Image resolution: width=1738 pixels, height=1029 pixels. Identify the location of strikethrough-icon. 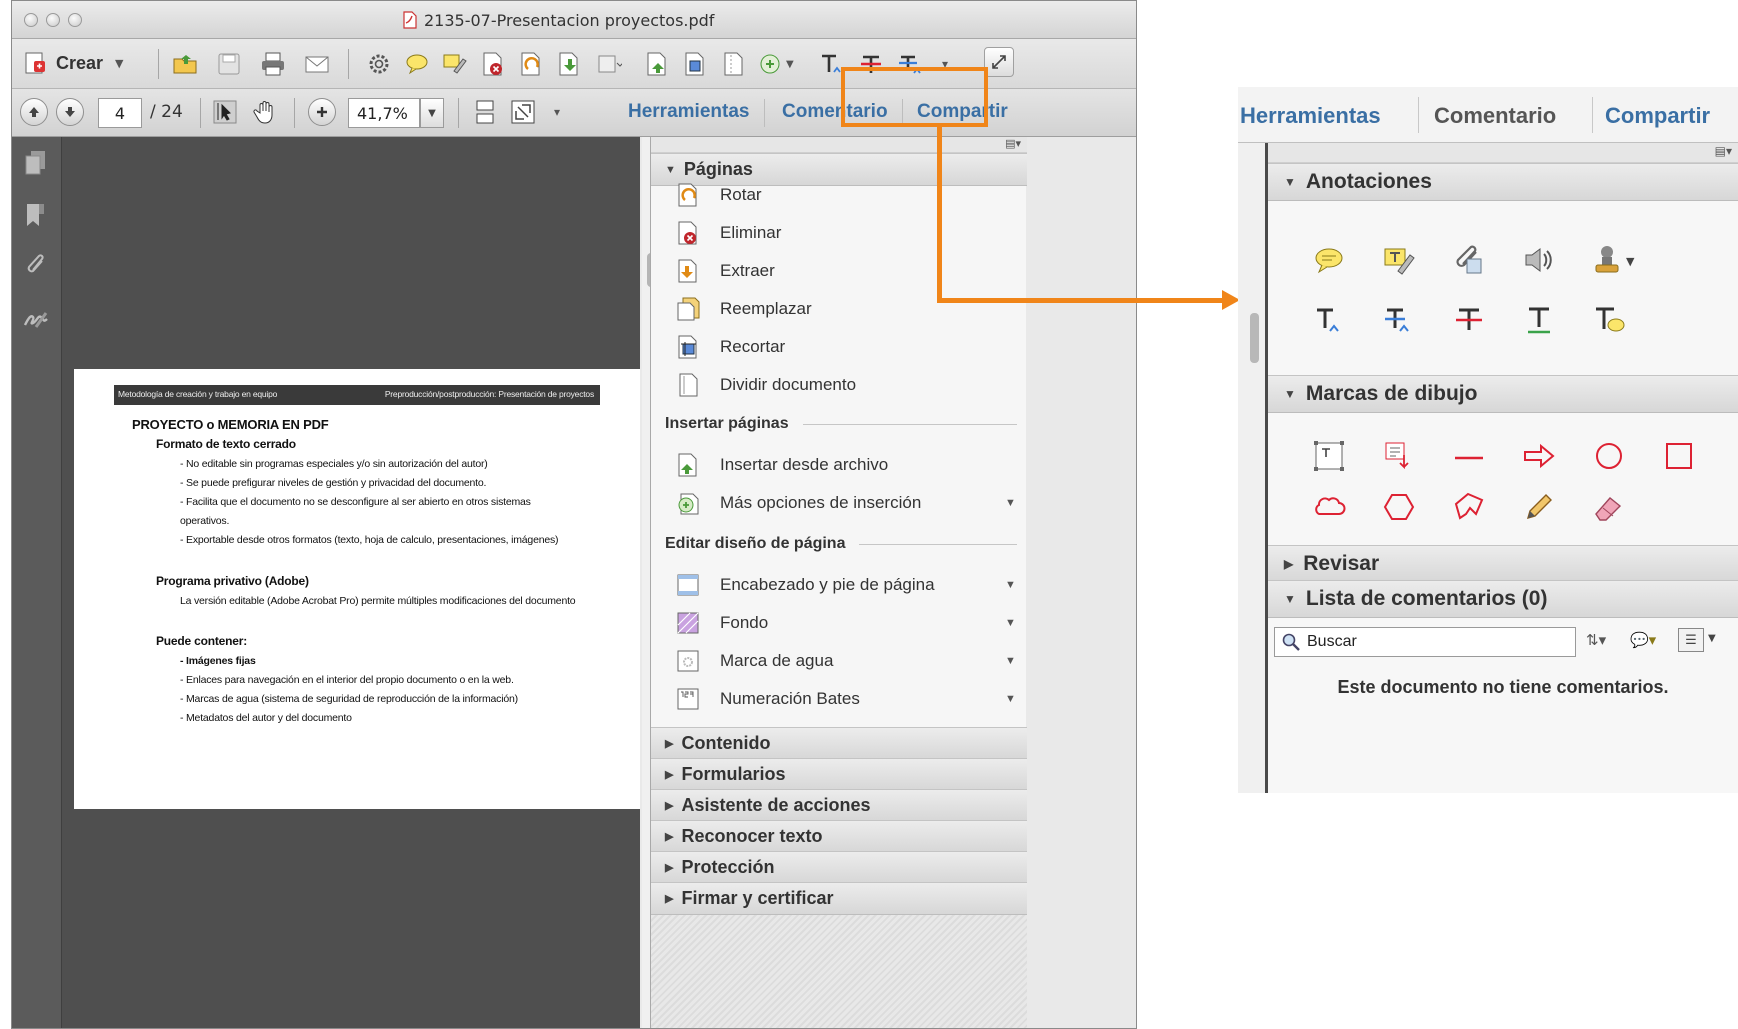
(1469, 320).